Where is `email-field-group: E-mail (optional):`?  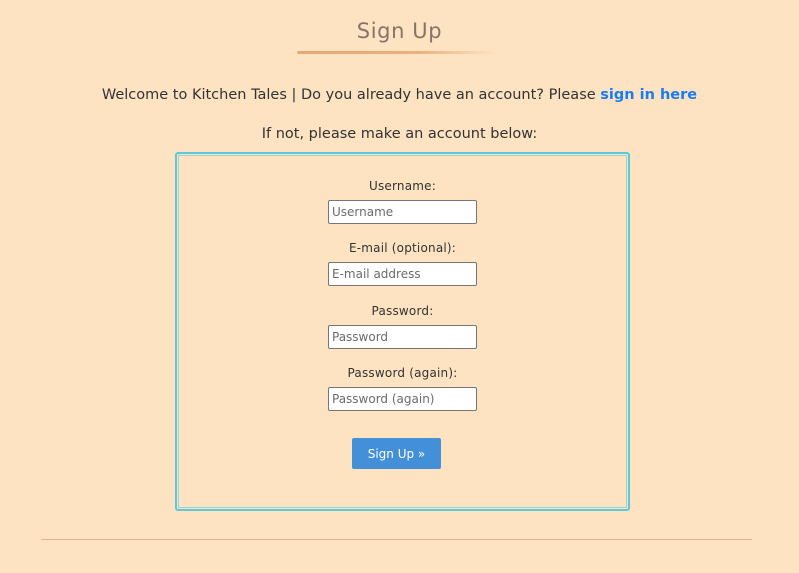 email-field-group: E-mail (optional): is located at coordinates (402, 263).